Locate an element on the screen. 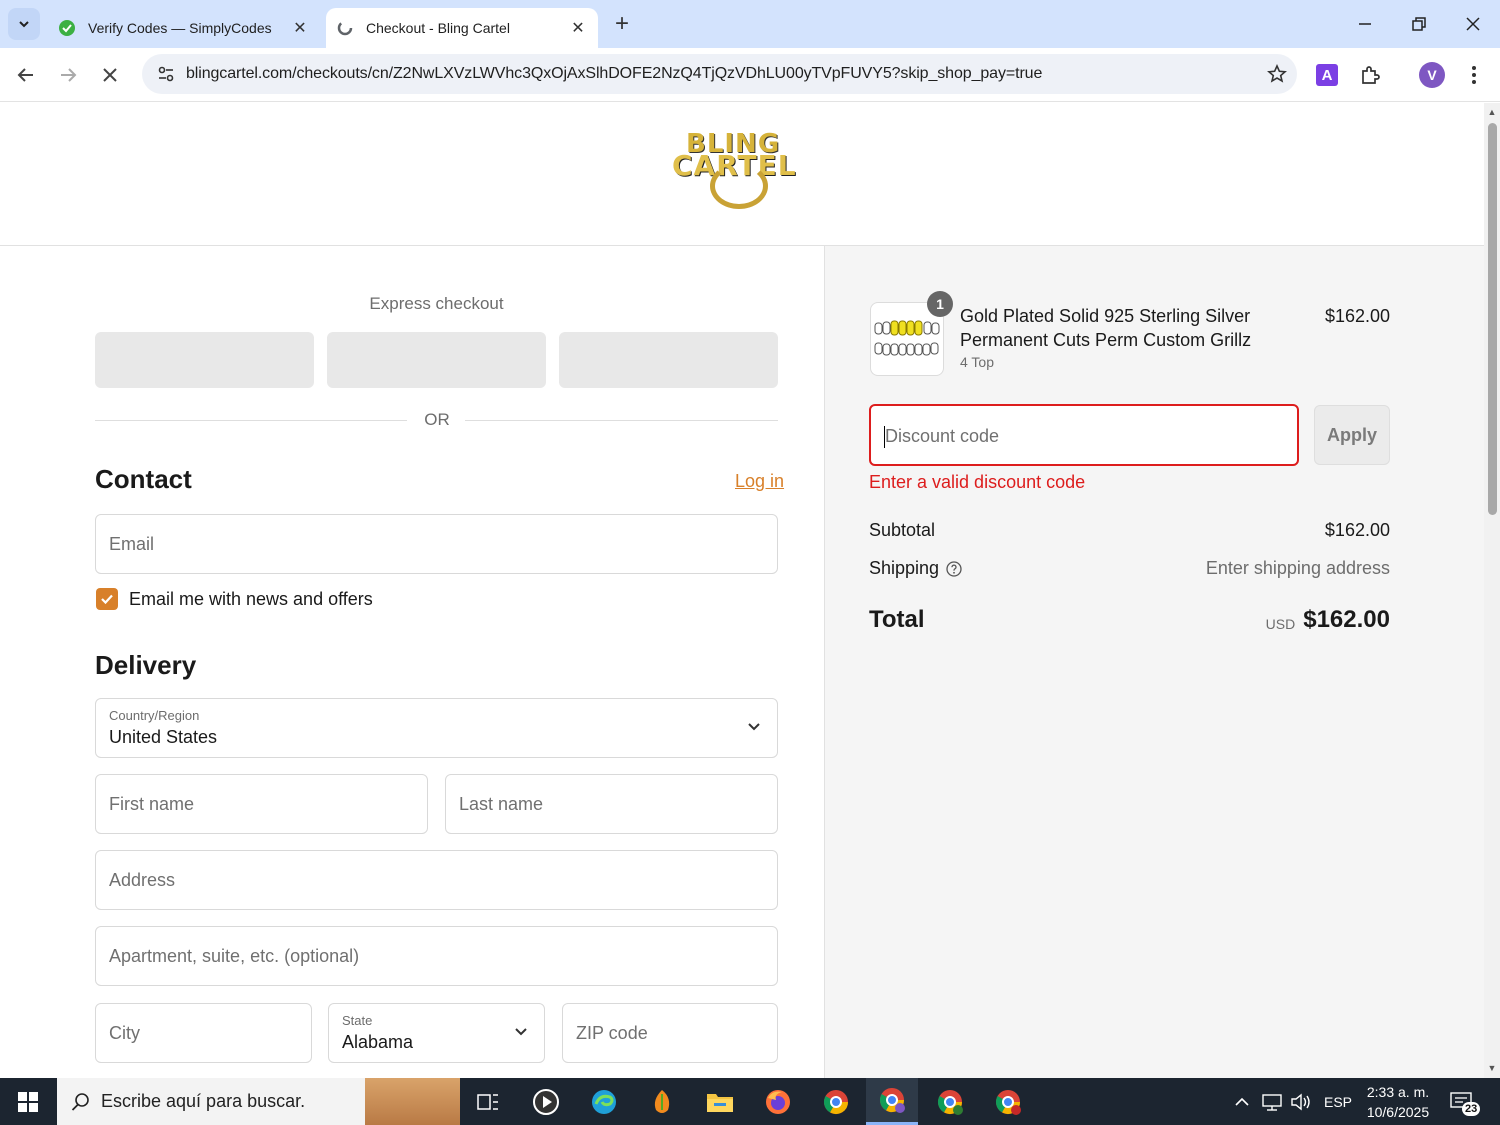 The image size is (1500, 1125). page-scrollbar: ▲ ▼ is located at coordinates (1492, 590).